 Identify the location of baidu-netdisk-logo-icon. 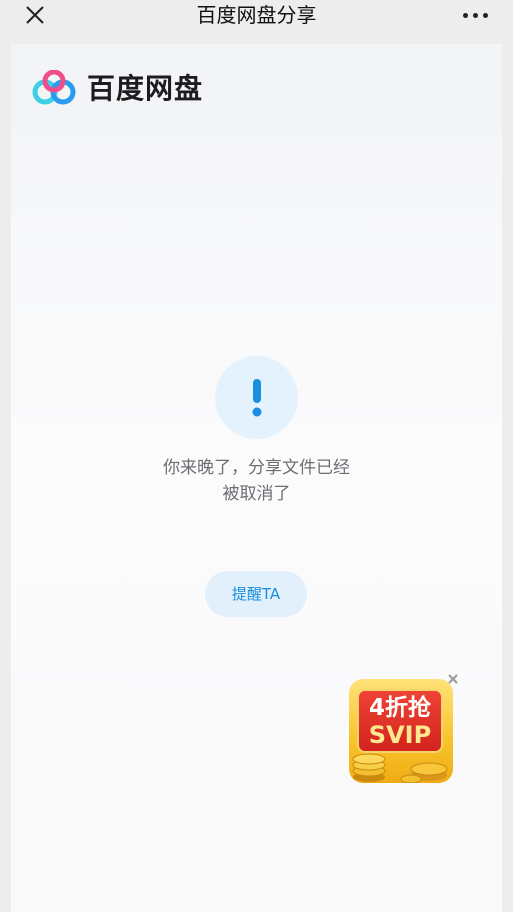
(54, 88).